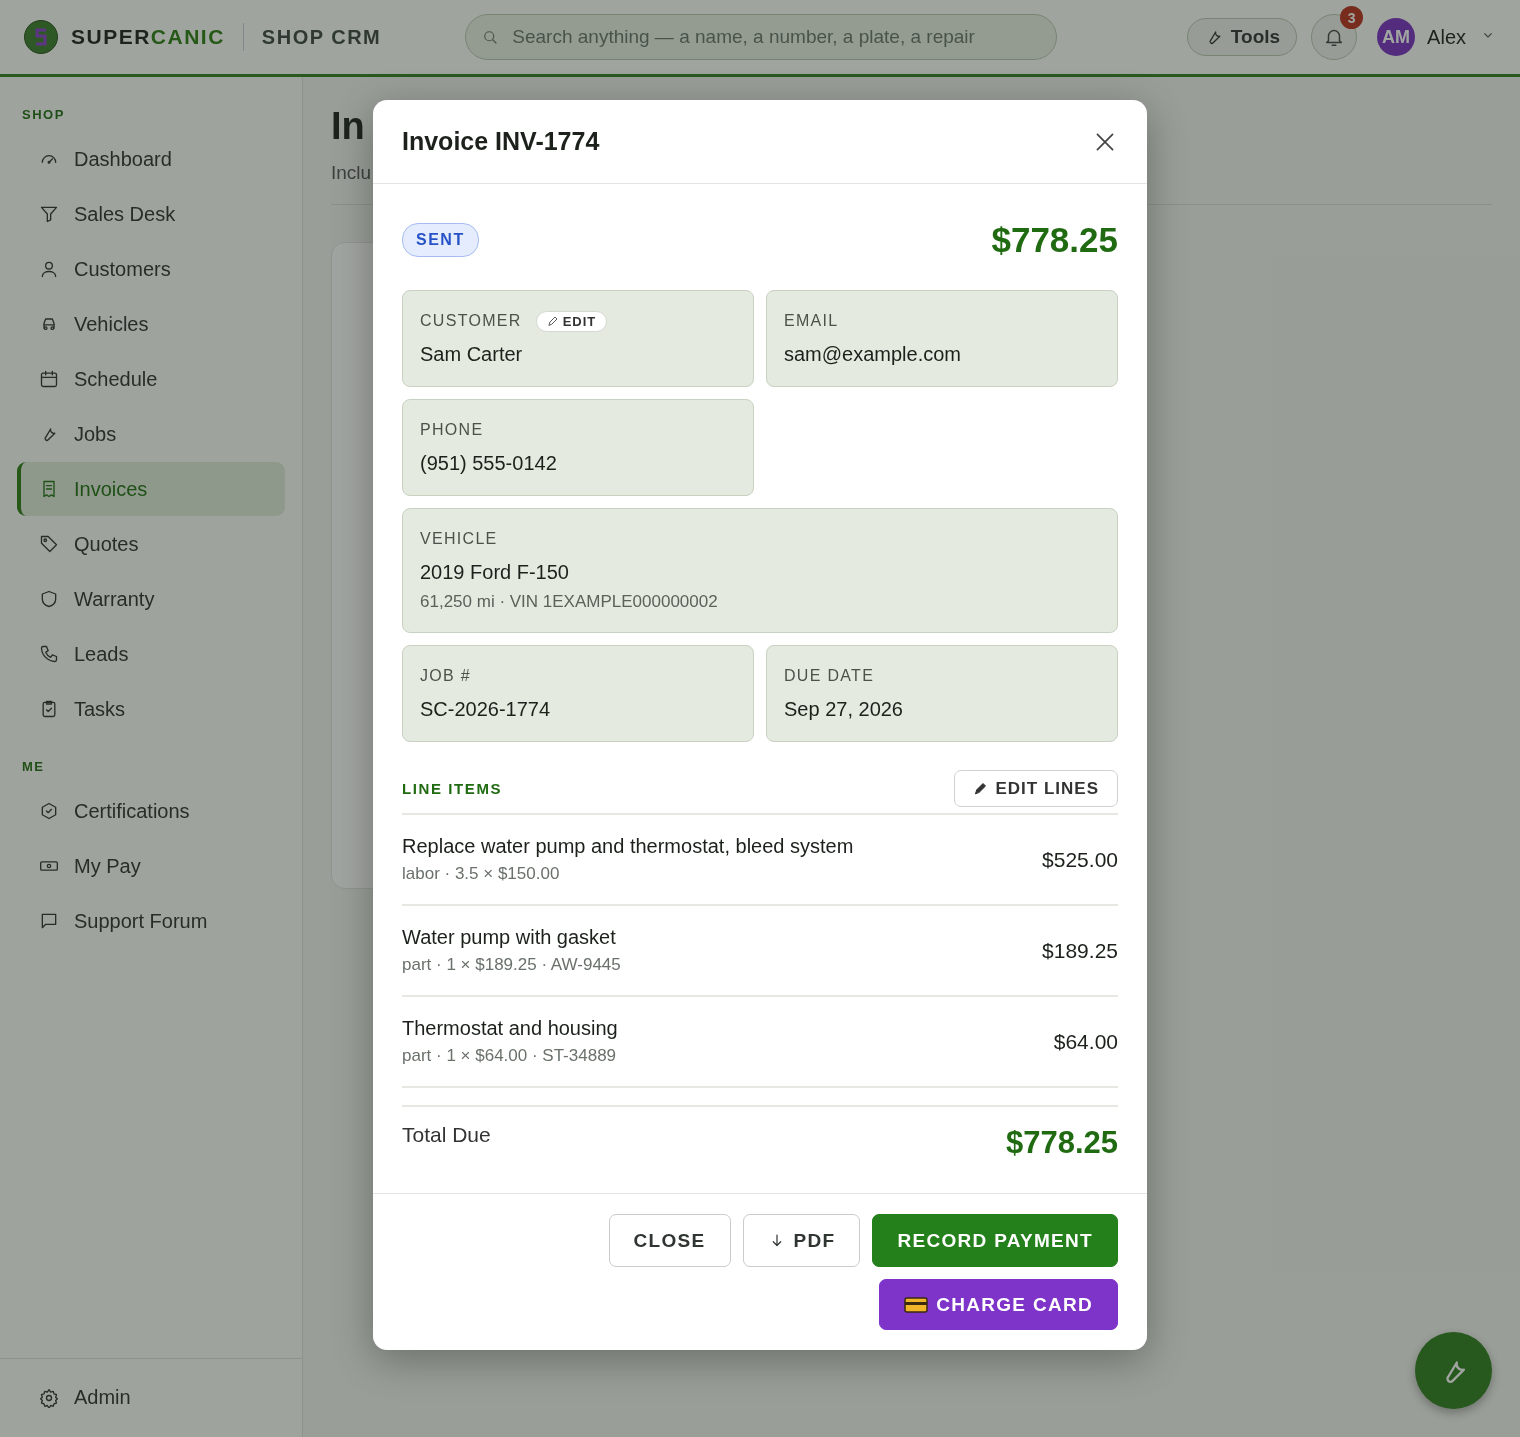 The width and height of the screenshot is (1520, 1437). Describe the element at coordinates (151, 379) in the screenshot. I see `sidebar-item: Schedule` at that location.